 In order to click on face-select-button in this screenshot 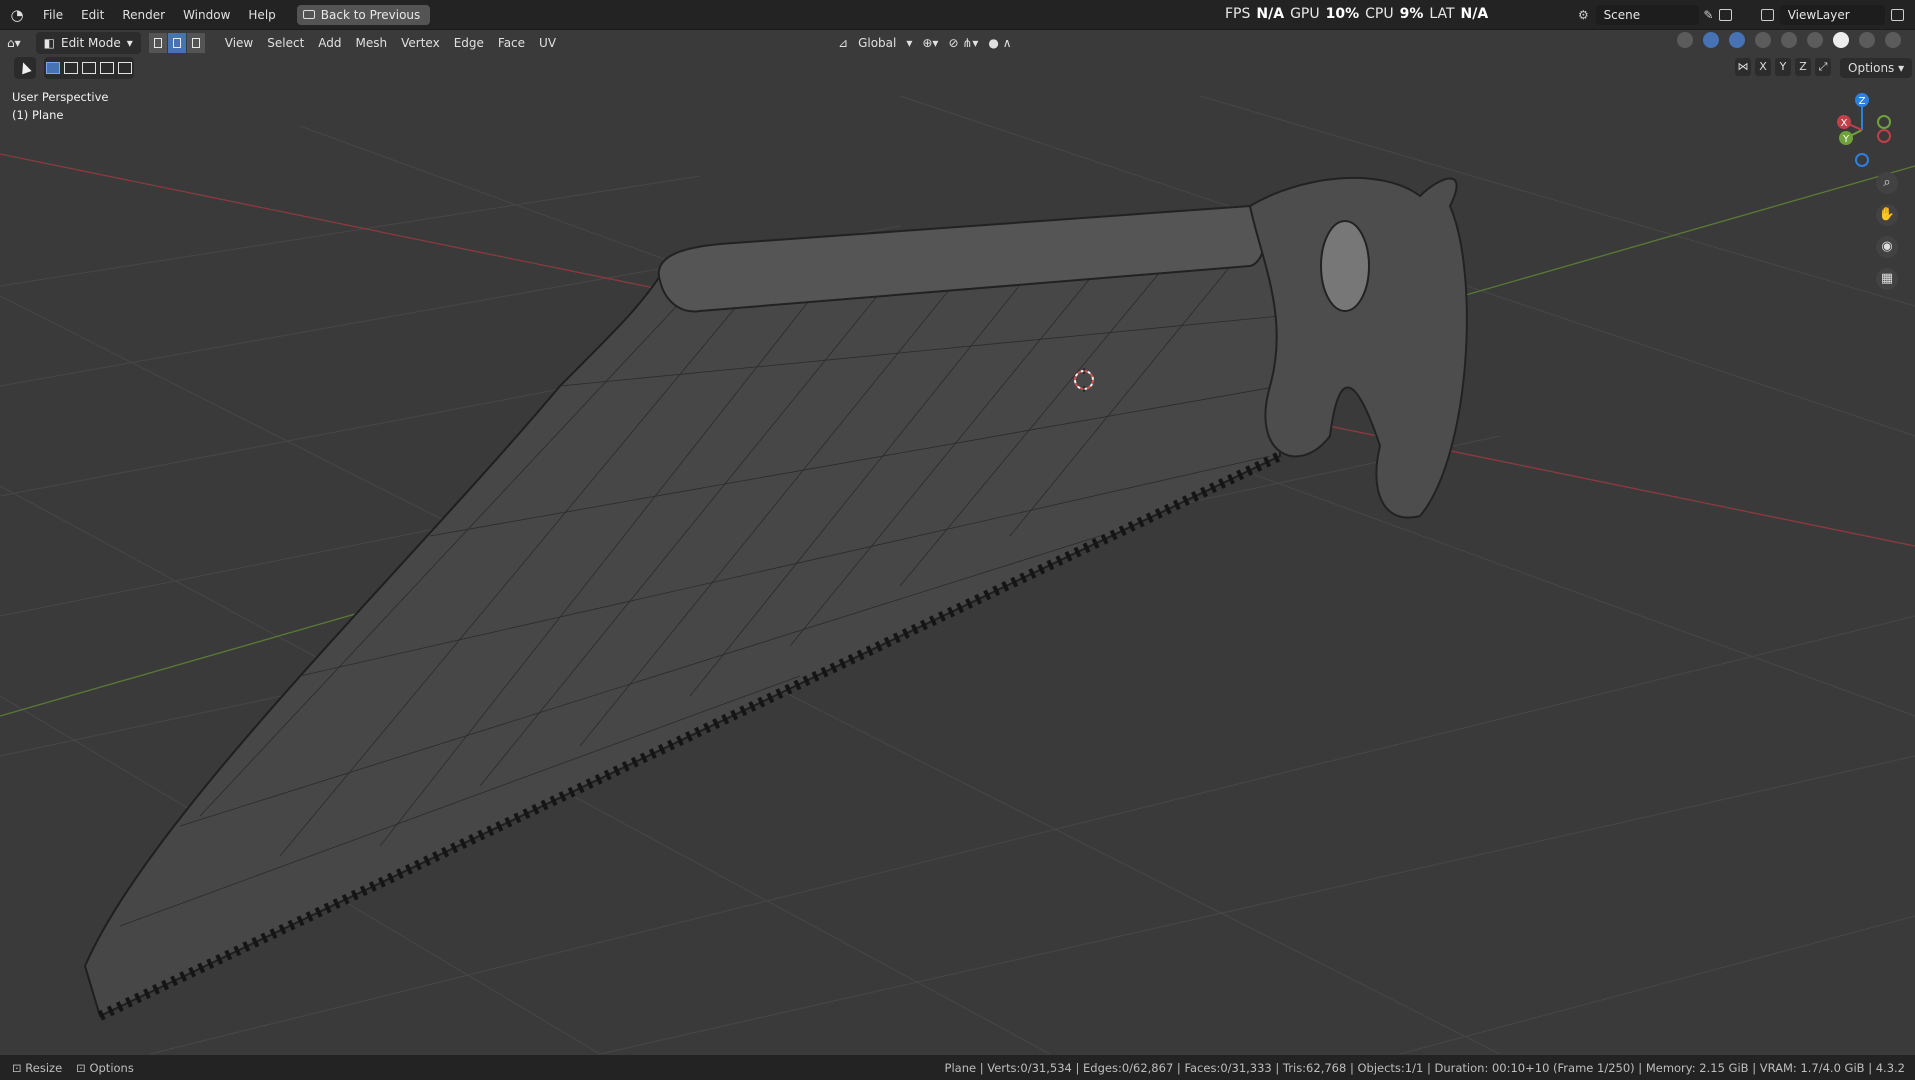, I will do `click(196, 43)`.